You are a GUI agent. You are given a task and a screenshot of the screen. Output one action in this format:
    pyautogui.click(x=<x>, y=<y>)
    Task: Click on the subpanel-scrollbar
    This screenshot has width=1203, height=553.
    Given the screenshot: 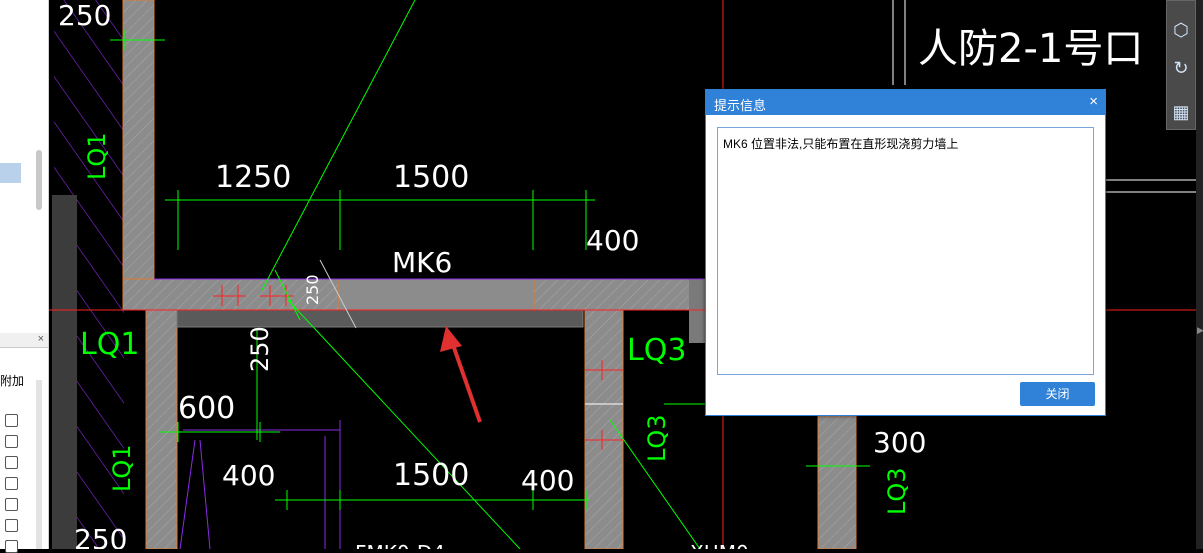 What is the action you would take?
    pyautogui.click(x=39, y=464)
    